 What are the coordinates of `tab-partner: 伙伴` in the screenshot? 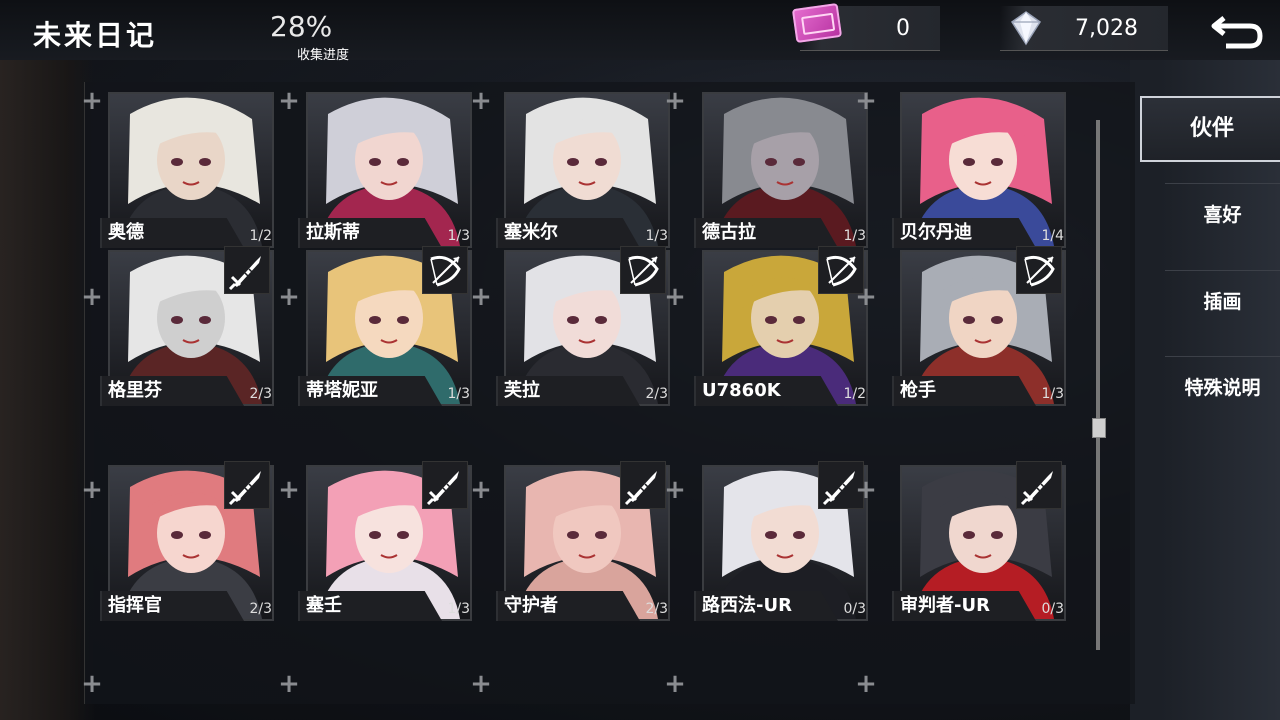 It's located at (1210, 129).